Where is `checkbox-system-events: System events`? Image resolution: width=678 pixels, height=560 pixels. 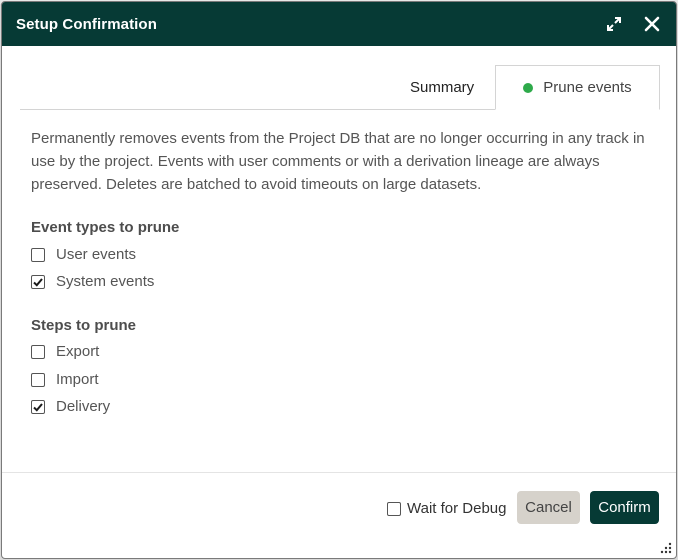
checkbox-system-events: System events is located at coordinates (92, 281).